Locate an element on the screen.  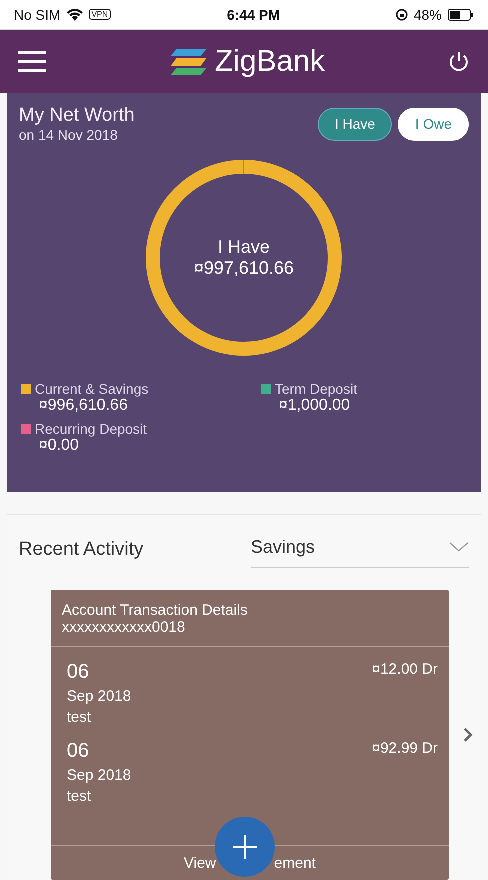
battery-percent: 48% is located at coordinates (428, 14).